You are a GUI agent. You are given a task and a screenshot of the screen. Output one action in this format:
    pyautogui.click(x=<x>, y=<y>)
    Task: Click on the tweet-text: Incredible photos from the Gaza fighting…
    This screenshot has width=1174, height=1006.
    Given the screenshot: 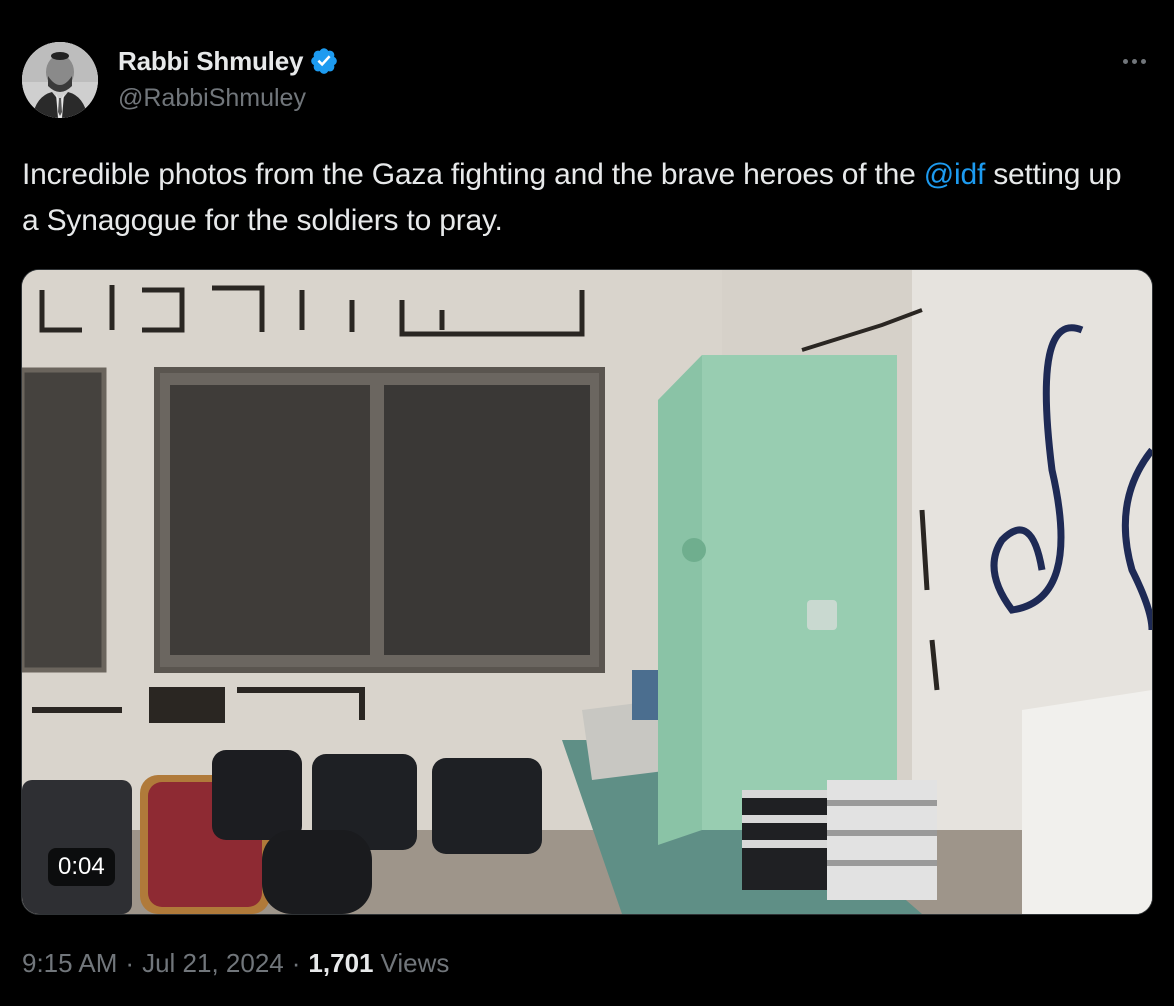 What is the action you would take?
    pyautogui.click(x=582, y=198)
    